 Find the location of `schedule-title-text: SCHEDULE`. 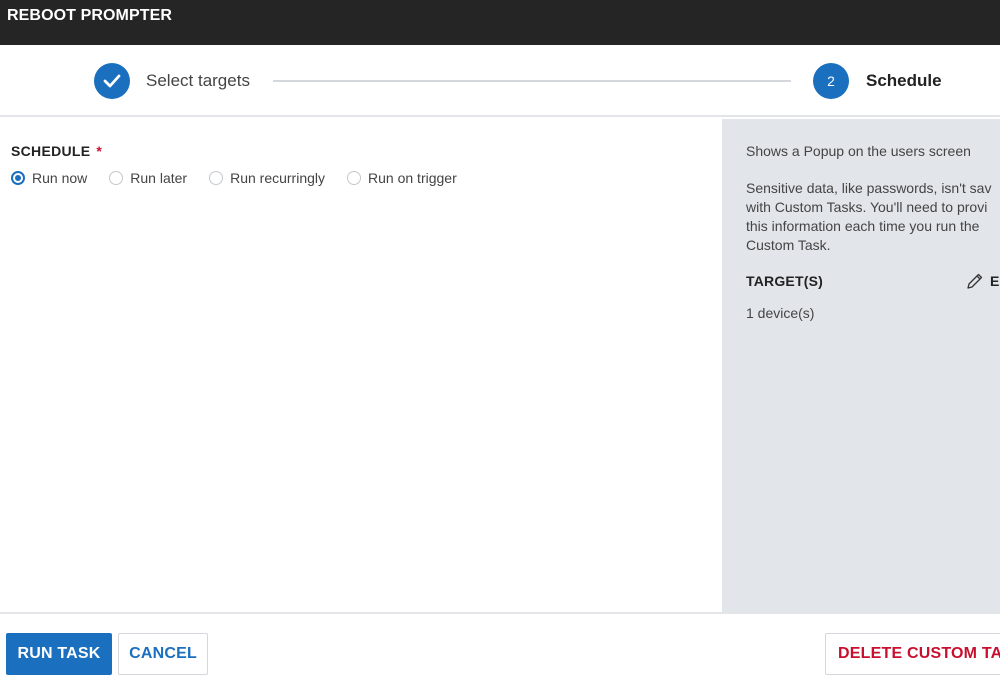

schedule-title-text: SCHEDULE is located at coordinates (51, 151).